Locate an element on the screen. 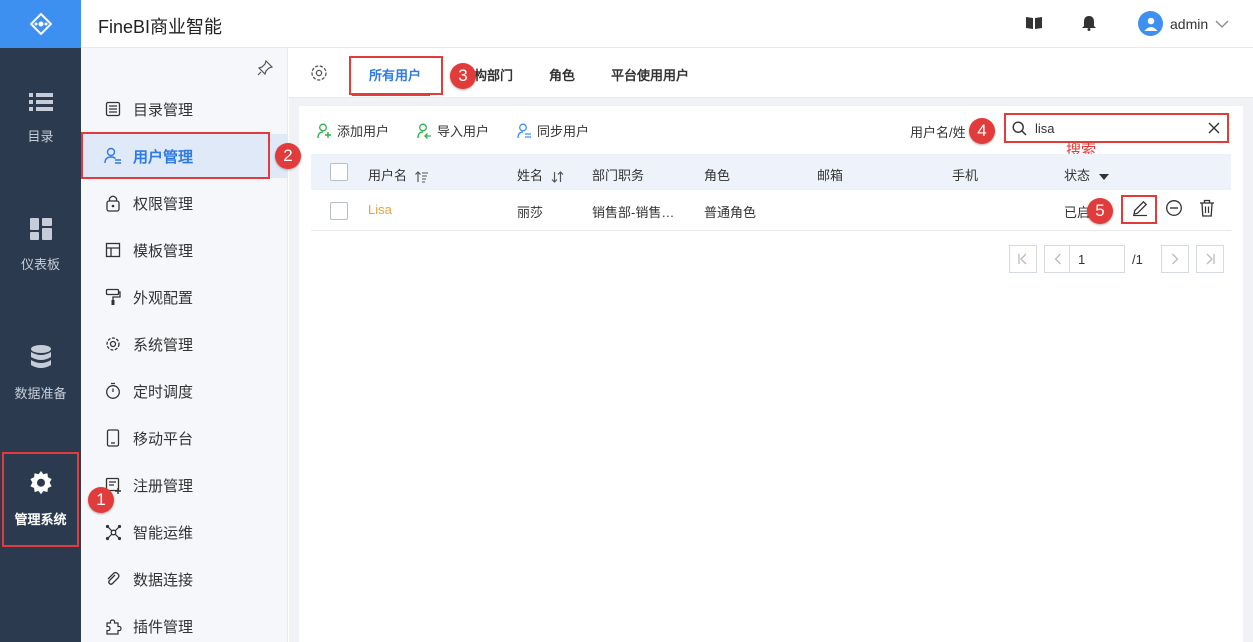 This screenshot has height=642, width=1253. first-page-icon is located at coordinates (1022, 259).